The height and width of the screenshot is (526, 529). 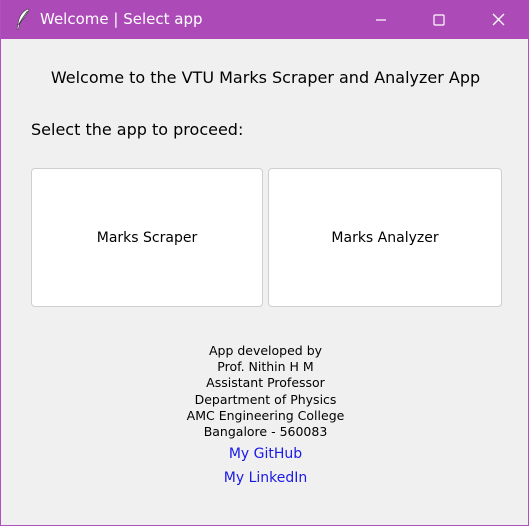 I want to click on feather-icon, so click(x=23, y=19).